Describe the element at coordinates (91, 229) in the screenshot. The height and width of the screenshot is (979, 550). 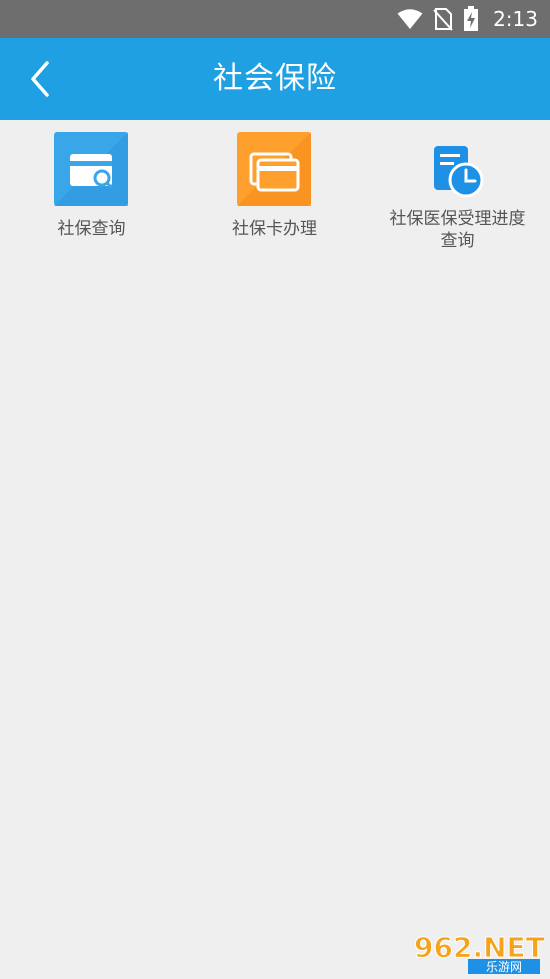
I see `menu-item-label: 社保查询` at that location.